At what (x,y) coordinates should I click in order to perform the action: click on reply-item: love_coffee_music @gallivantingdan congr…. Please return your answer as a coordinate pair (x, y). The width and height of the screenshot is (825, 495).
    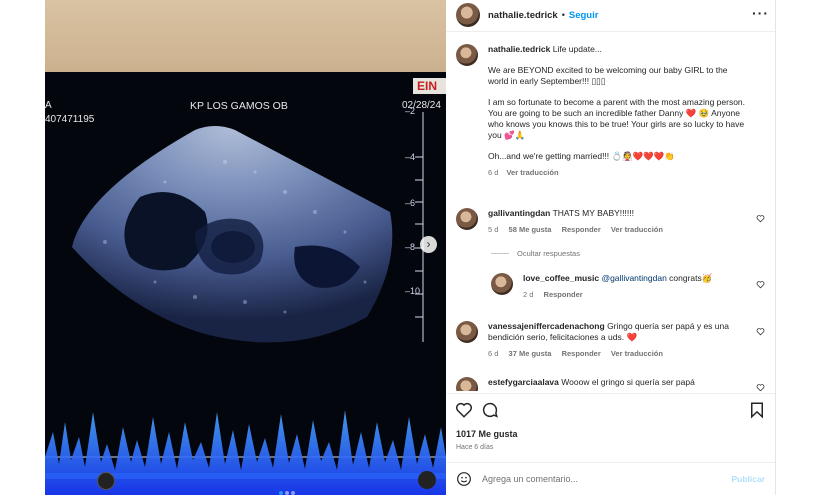
    Looking at the image, I should click on (626, 286).